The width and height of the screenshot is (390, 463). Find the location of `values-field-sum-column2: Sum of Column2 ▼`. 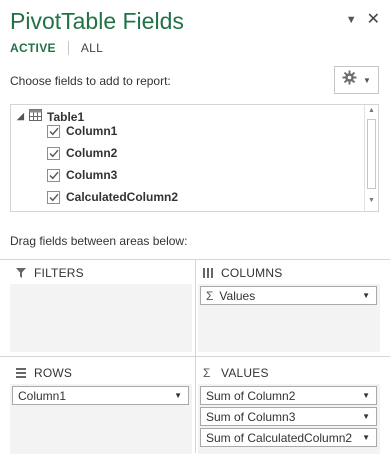

values-field-sum-column2: Sum of Column2 ▼ is located at coordinates (288, 395).